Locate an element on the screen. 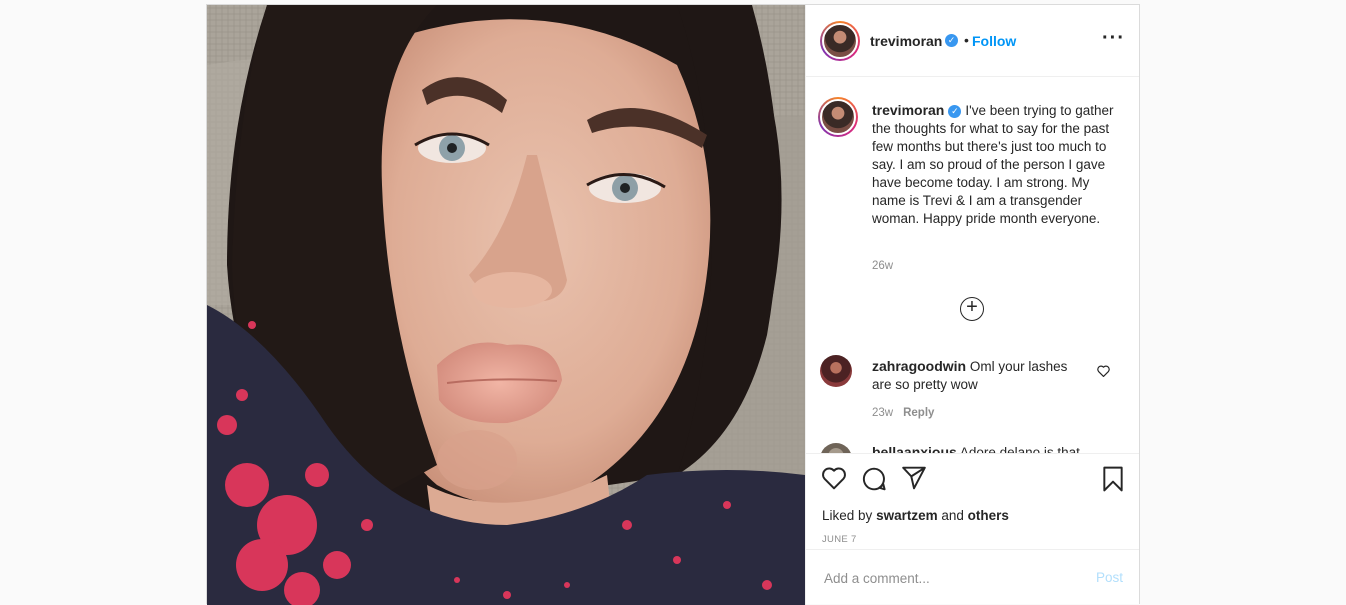  more-options-icon: ··· is located at coordinates (1113, 38).